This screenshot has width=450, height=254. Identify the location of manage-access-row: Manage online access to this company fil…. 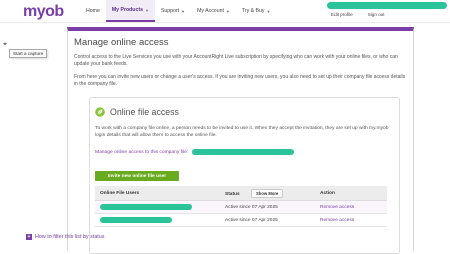
(195, 152).